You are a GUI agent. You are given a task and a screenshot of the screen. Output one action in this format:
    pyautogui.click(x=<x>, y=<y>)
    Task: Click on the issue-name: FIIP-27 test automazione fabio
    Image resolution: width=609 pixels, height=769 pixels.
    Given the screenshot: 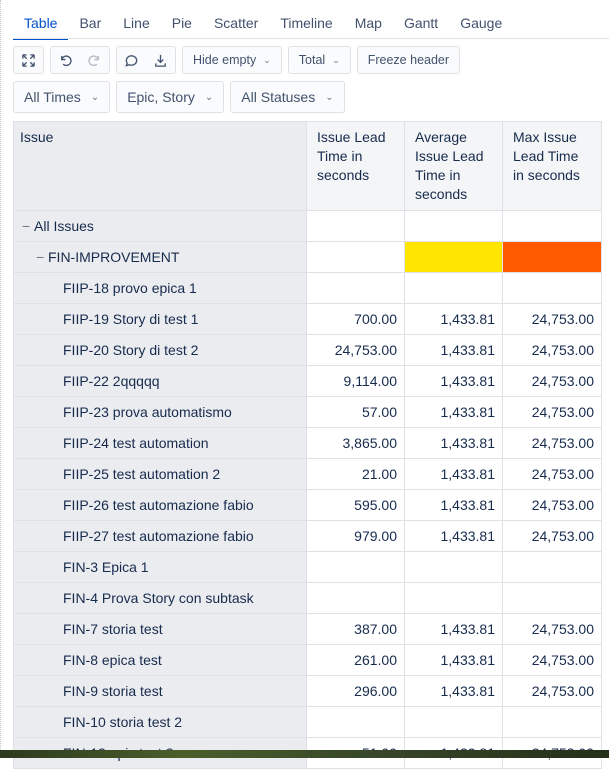 What is the action you would take?
    pyautogui.click(x=158, y=536)
    